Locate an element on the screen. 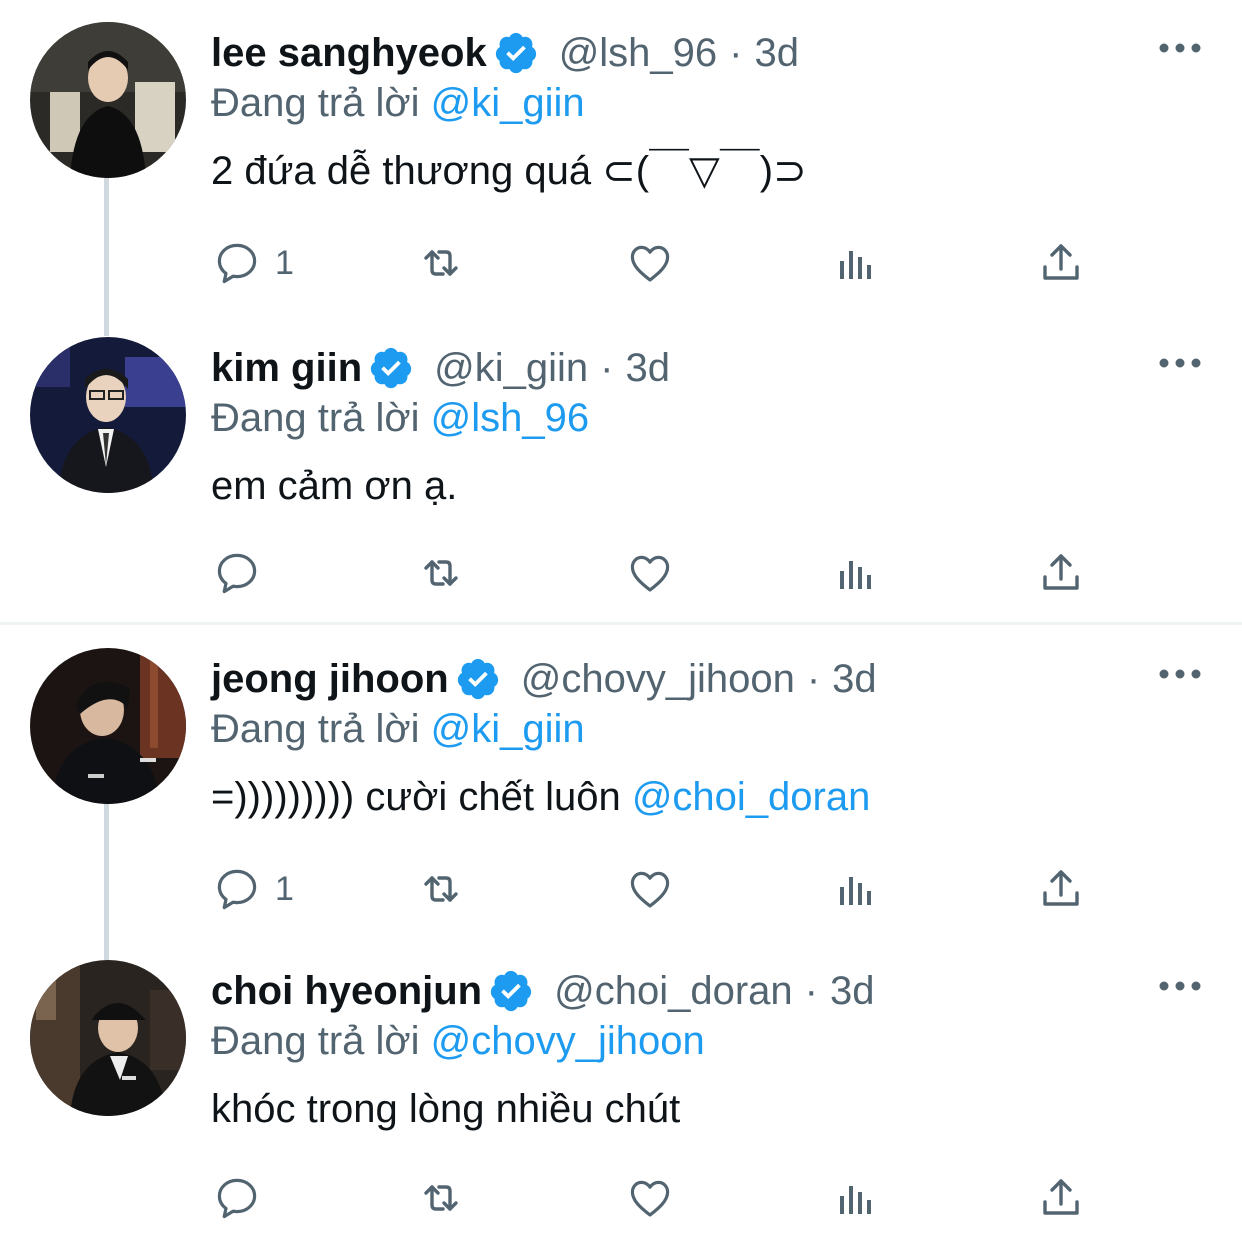 Image resolution: width=1242 pixels, height=1248 pixels. tweet-text: em cảm ơn ạ. is located at coordinates (334, 486).